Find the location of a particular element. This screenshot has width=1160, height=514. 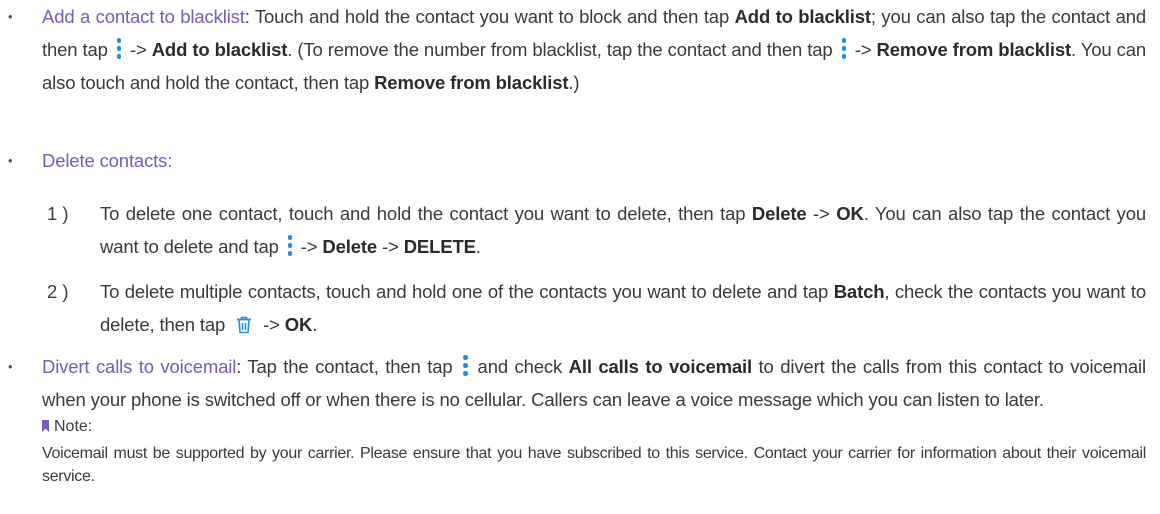

bookmark-icon is located at coordinates (45, 426).